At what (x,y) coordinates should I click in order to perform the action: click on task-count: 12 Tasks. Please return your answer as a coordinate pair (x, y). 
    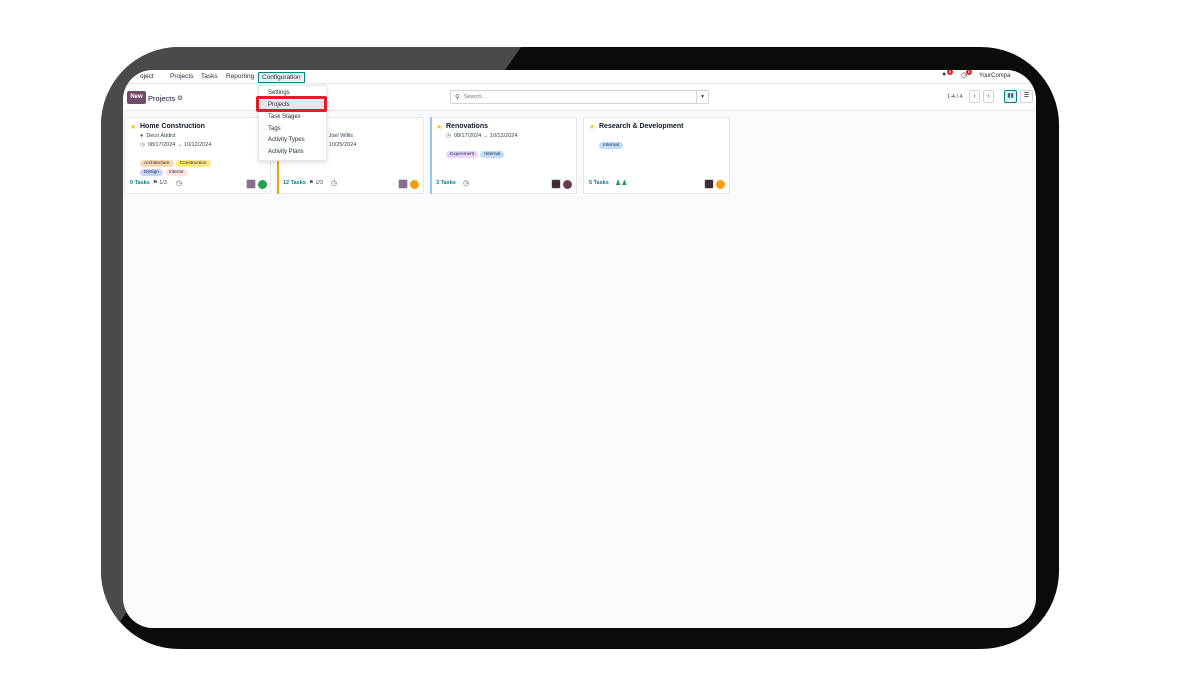
    Looking at the image, I should click on (294, 183).